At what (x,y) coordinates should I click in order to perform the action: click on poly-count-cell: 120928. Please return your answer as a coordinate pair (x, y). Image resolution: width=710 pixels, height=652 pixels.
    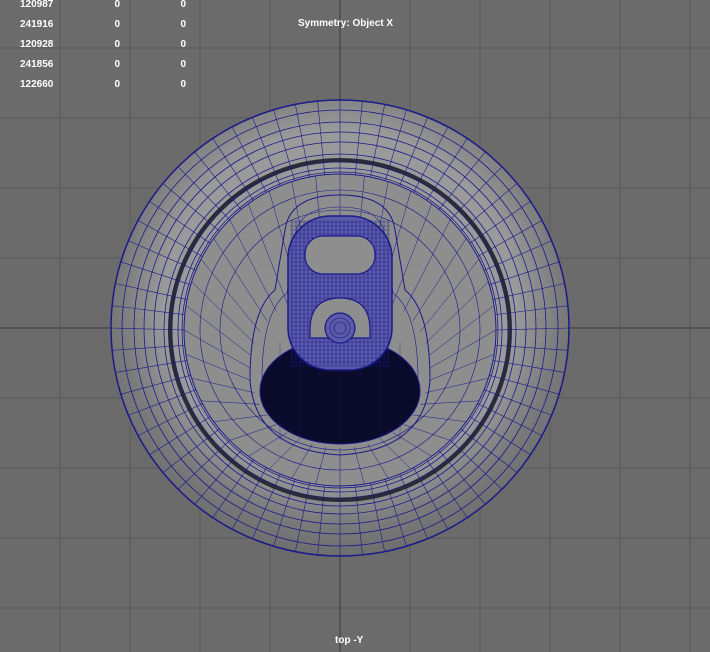
    Looking at the image, I should click on (37, 44).